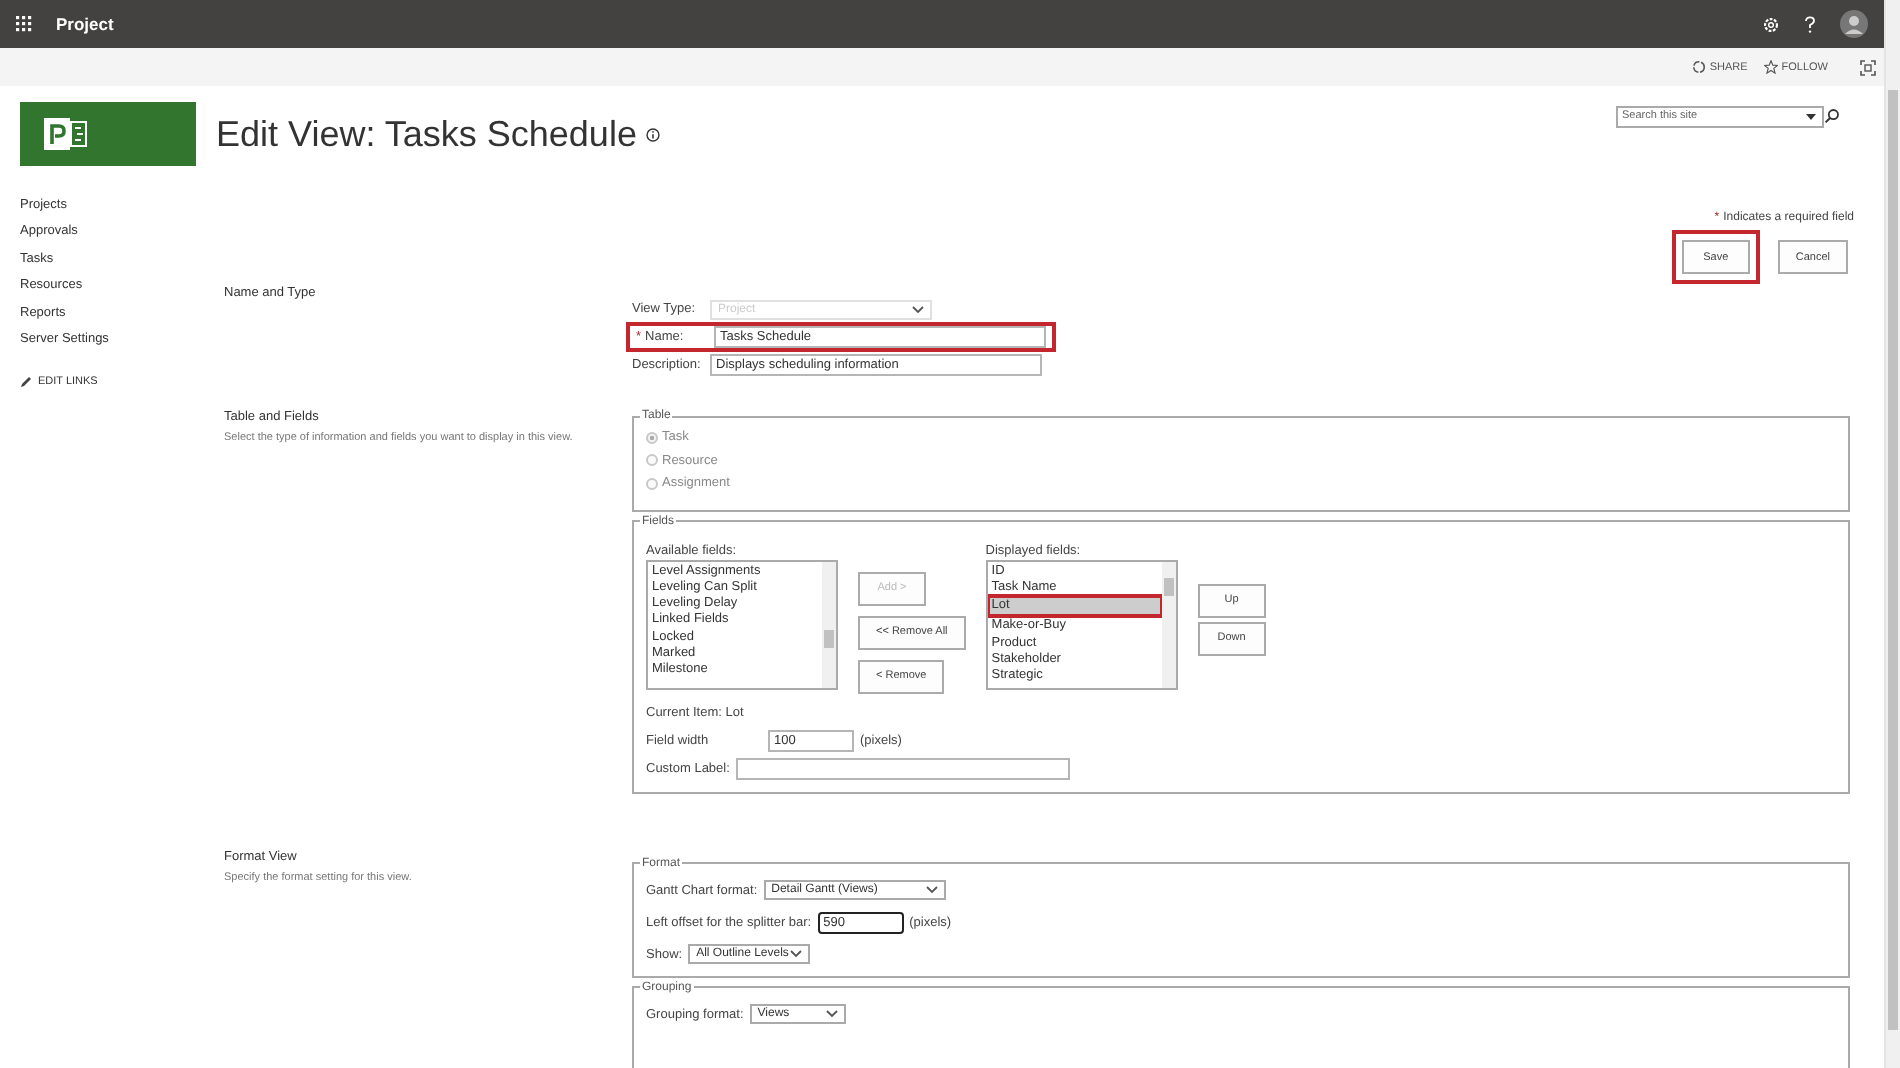 This screenshot has width=1900, height=1068. What do you see at coordinates (916, 134) in the screenshot?
I see `page-title: Edit View: Tasks Schedule` at bounding box center [916, 134].